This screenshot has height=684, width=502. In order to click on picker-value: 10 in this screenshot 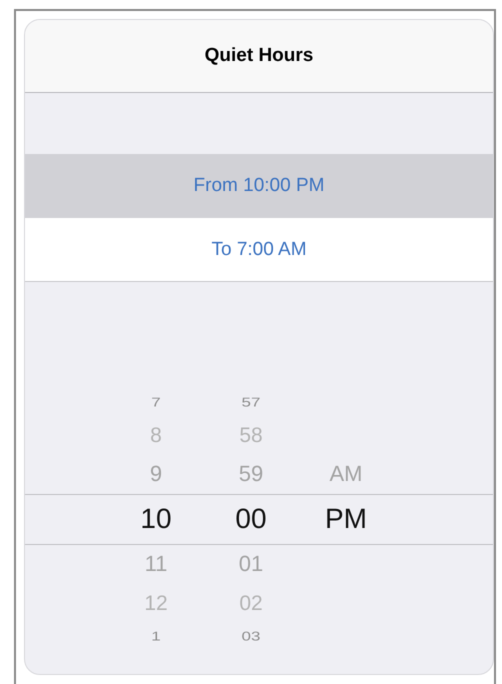, I will do `click(156, 519)`.